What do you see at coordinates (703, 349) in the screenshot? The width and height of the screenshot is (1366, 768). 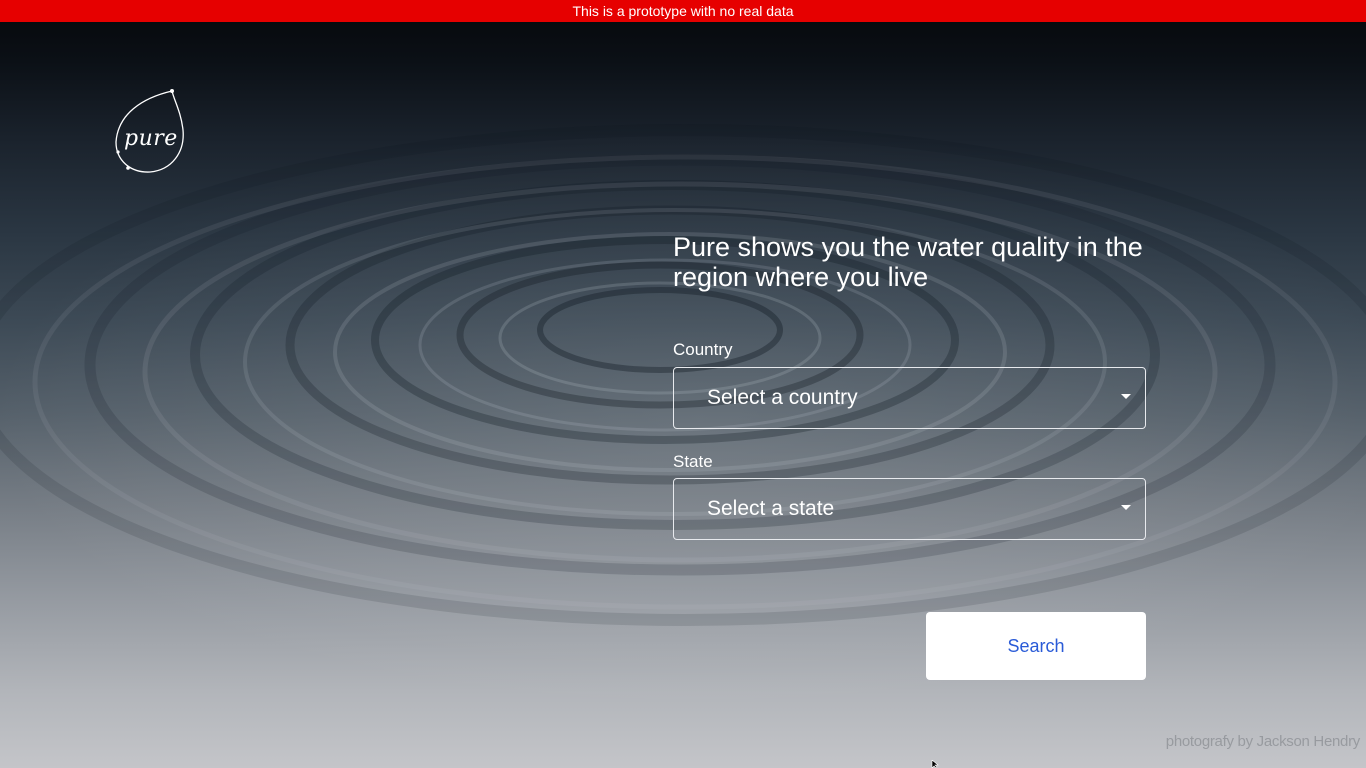 I see `country-label: Country` at bounding box center [703, 349].